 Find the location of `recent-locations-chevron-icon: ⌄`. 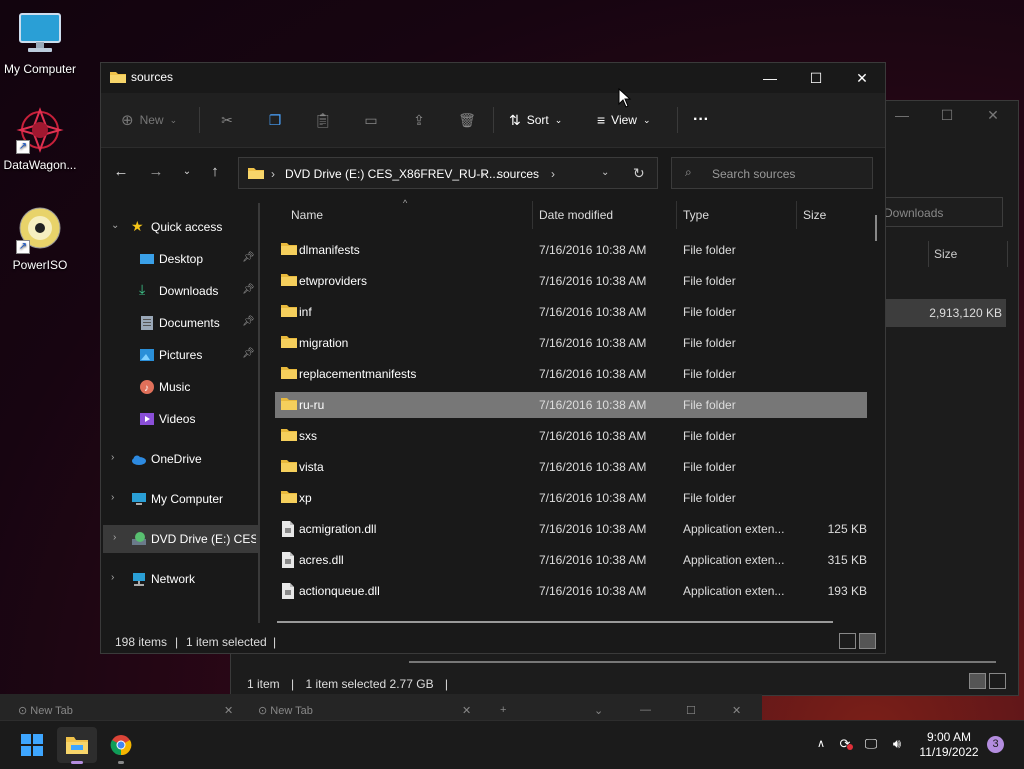

recent-locations-chevron-icon: ⌄ is located at coordinates (187, 172).